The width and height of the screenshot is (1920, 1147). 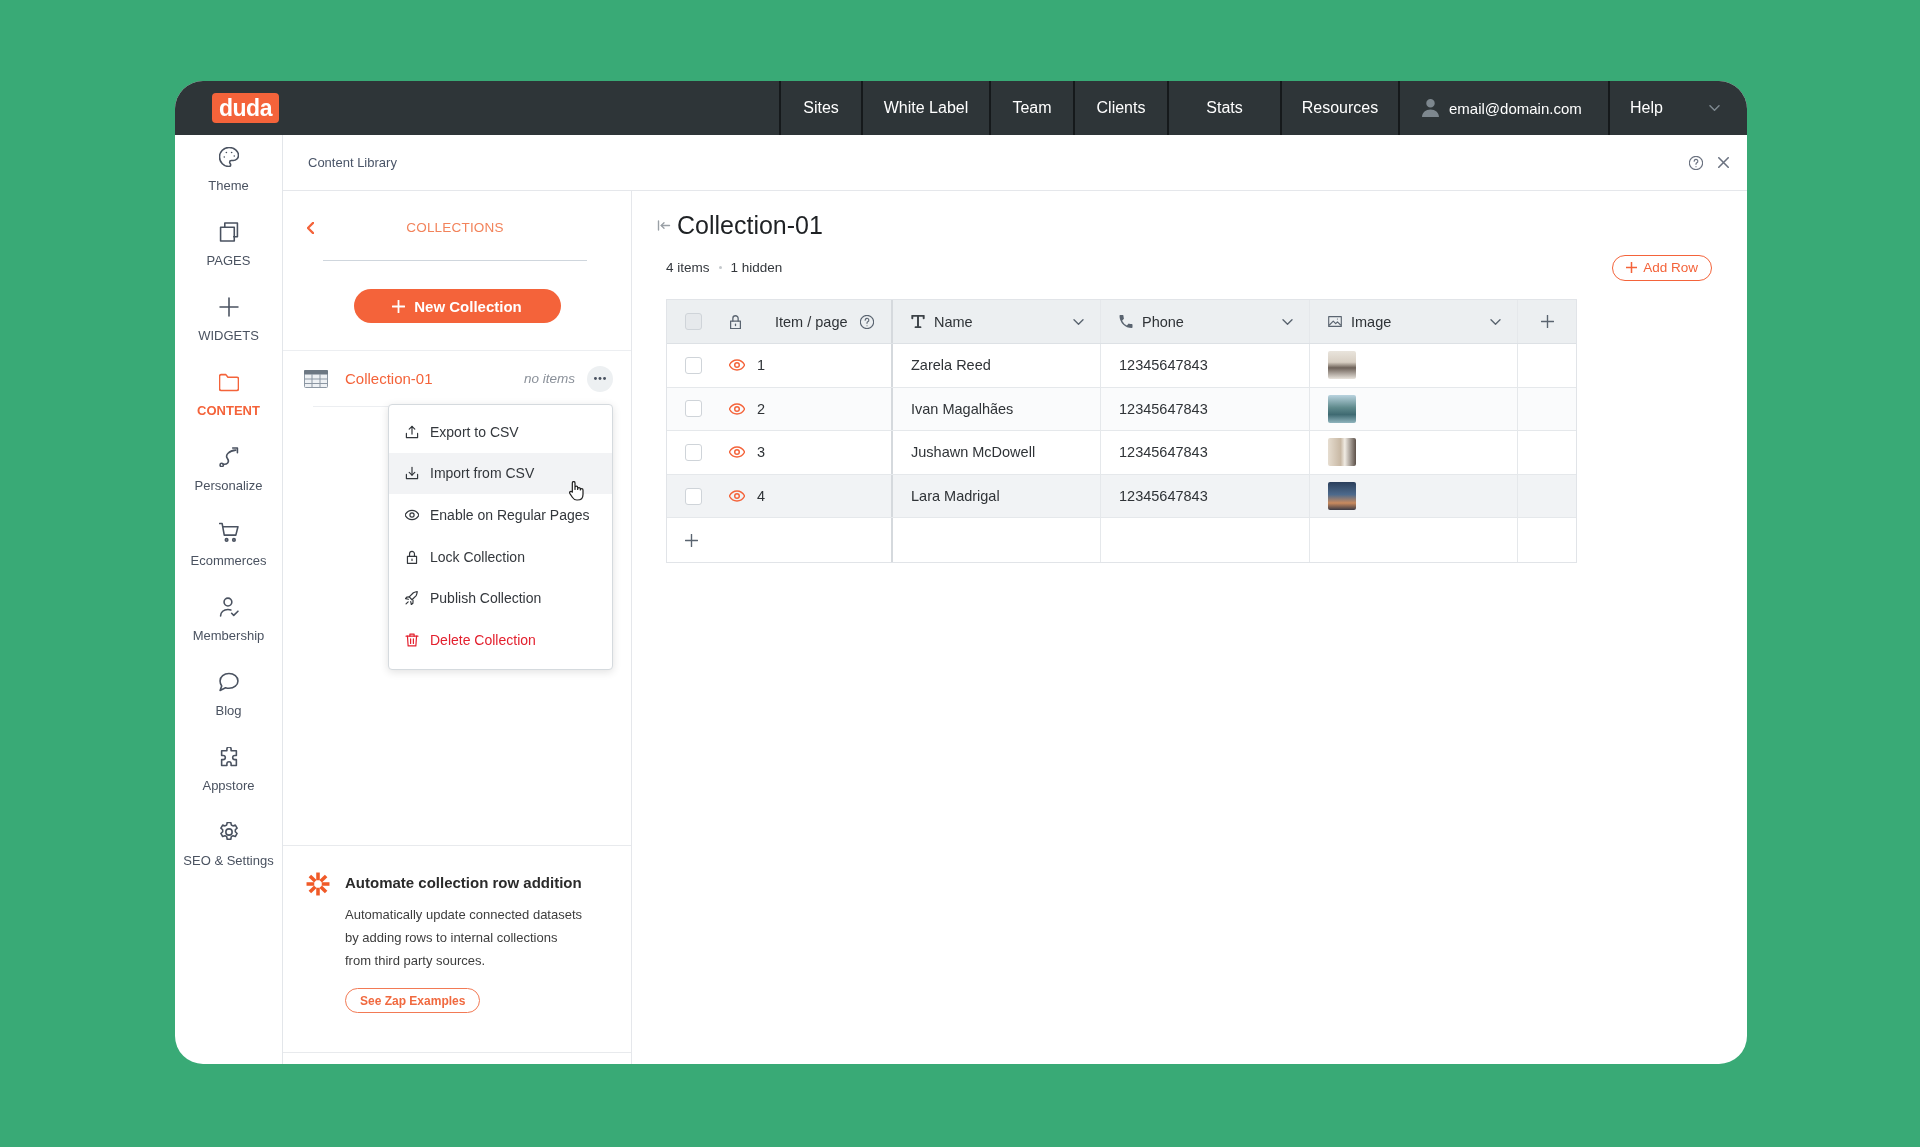 I want to click on curve-arrow-icon, so click(x=228, y=457).